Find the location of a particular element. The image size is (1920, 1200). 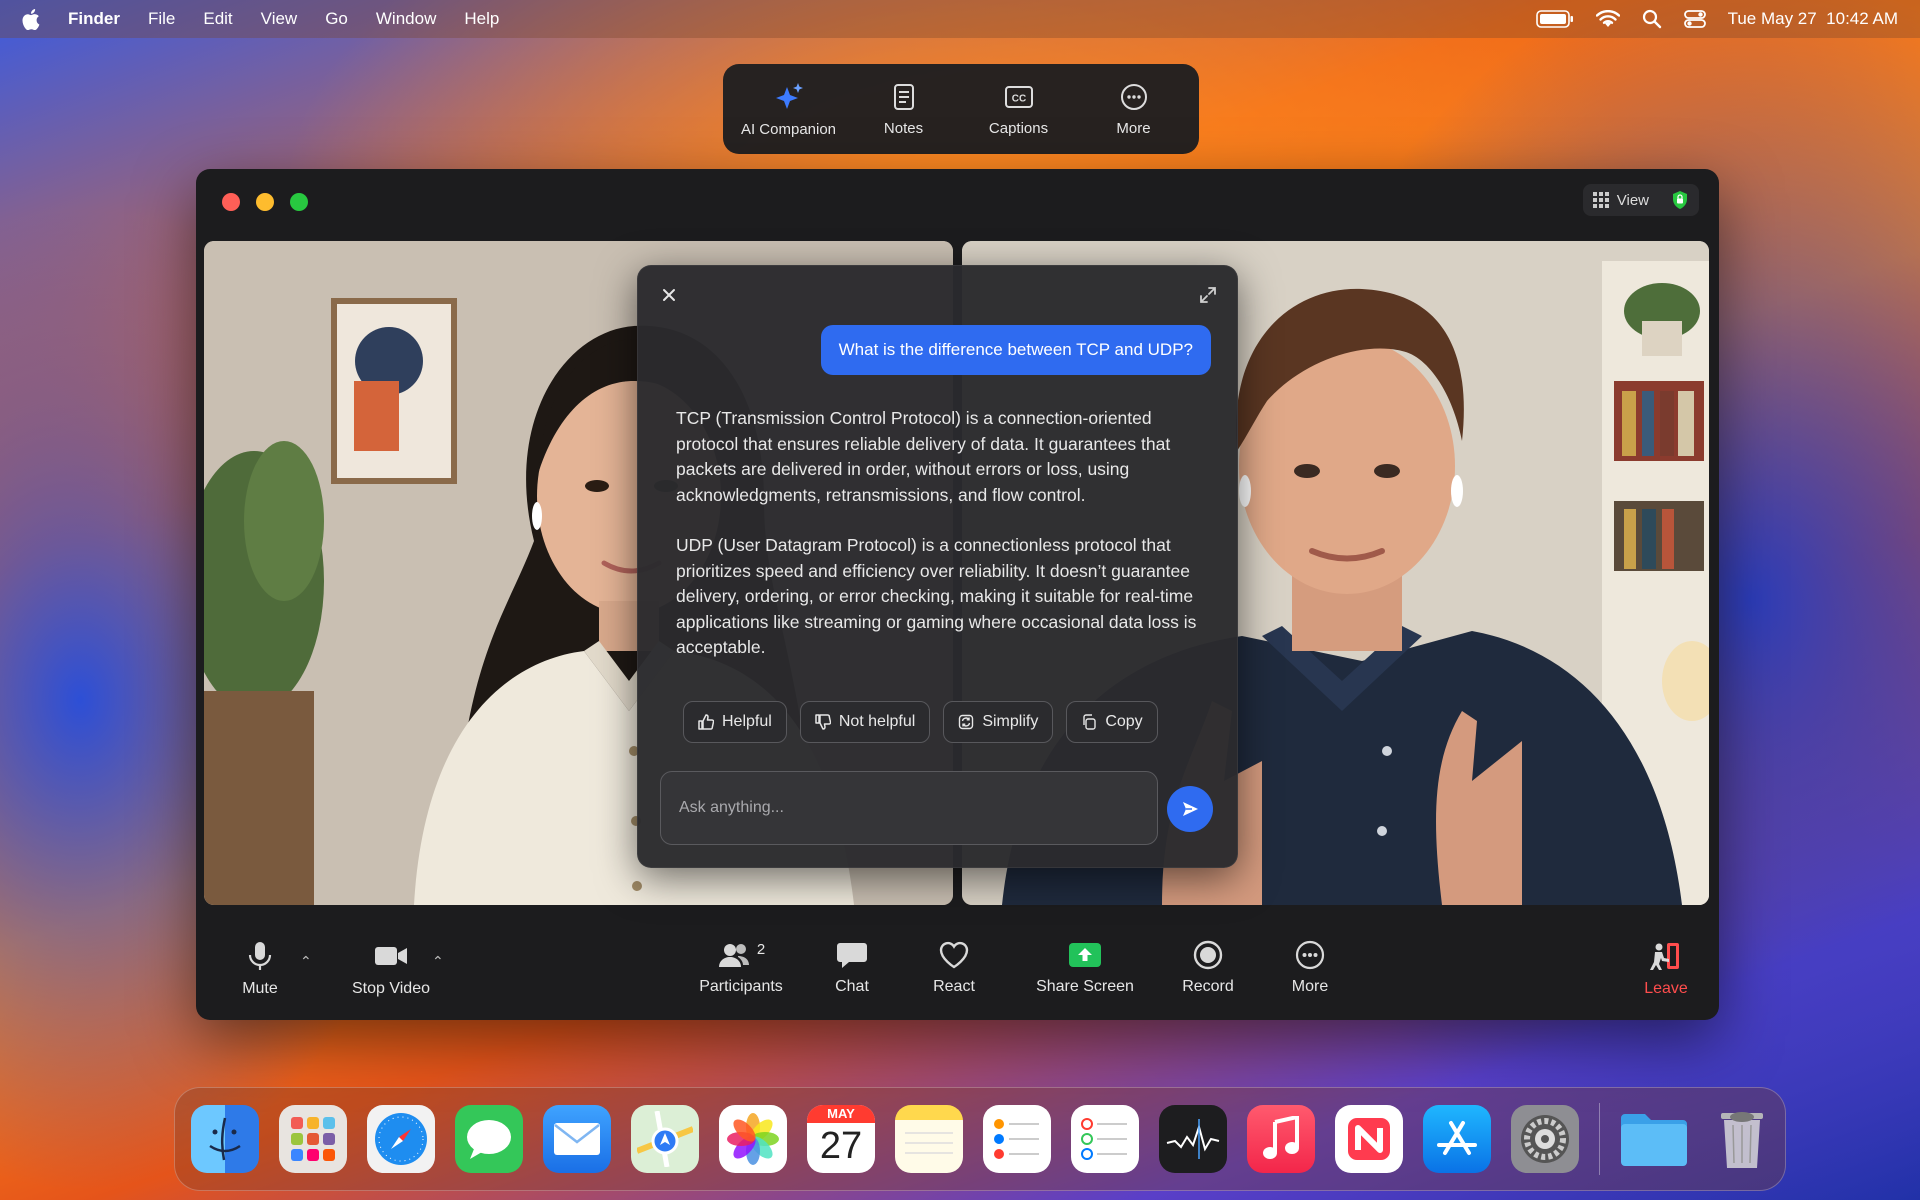

dock-app-store is located at coordinates (1457, 1139).